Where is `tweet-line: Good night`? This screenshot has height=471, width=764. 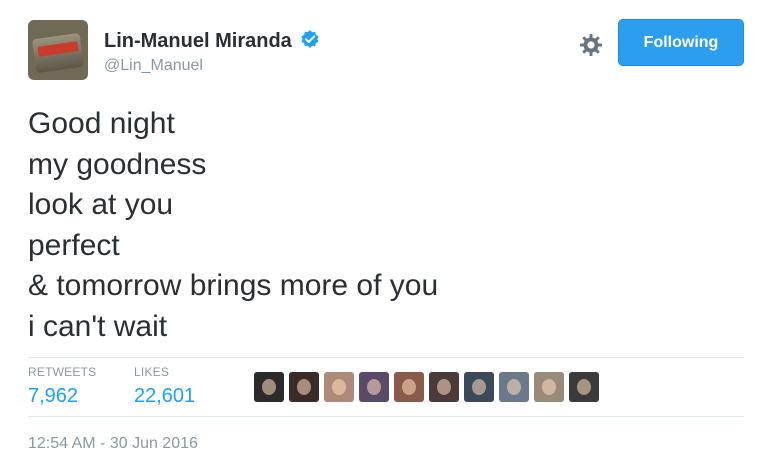 tweet-line: Good night is located at coordinates (101, 123).